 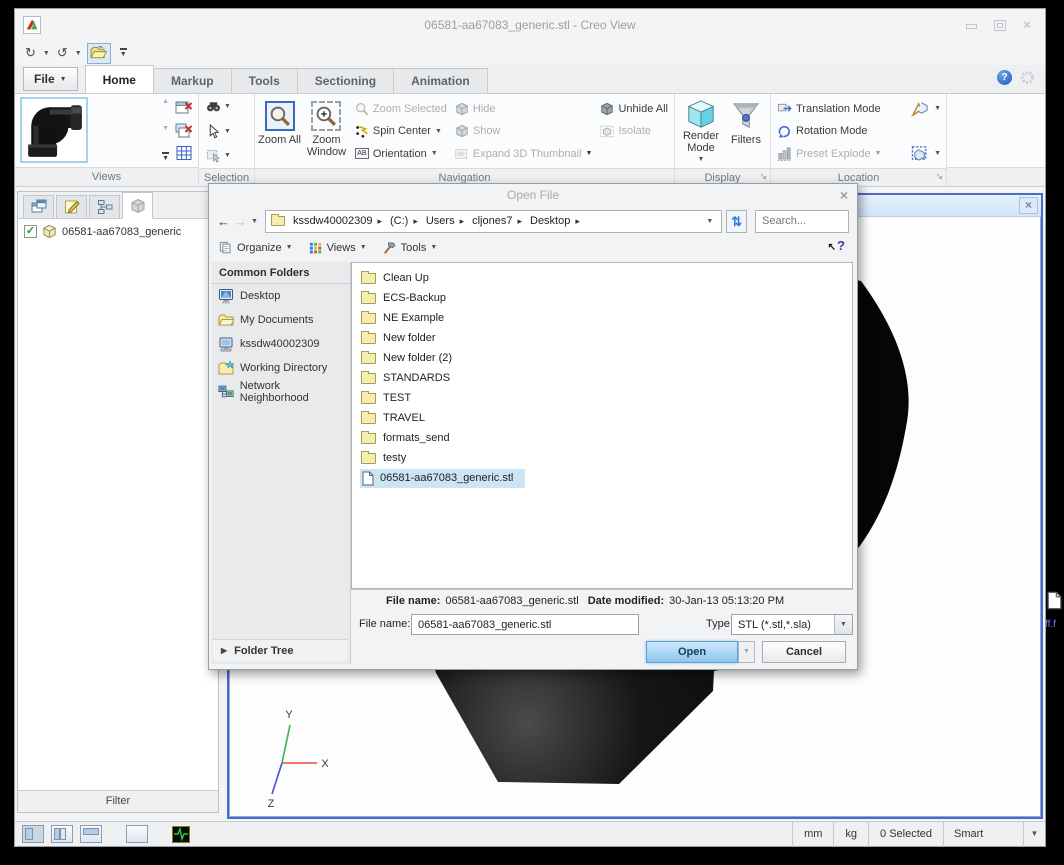 What do you see at coordinates (709, 221) in the screenshot?
I see `path-dropdown-icon: ▼` at bounding box center [709, 221].